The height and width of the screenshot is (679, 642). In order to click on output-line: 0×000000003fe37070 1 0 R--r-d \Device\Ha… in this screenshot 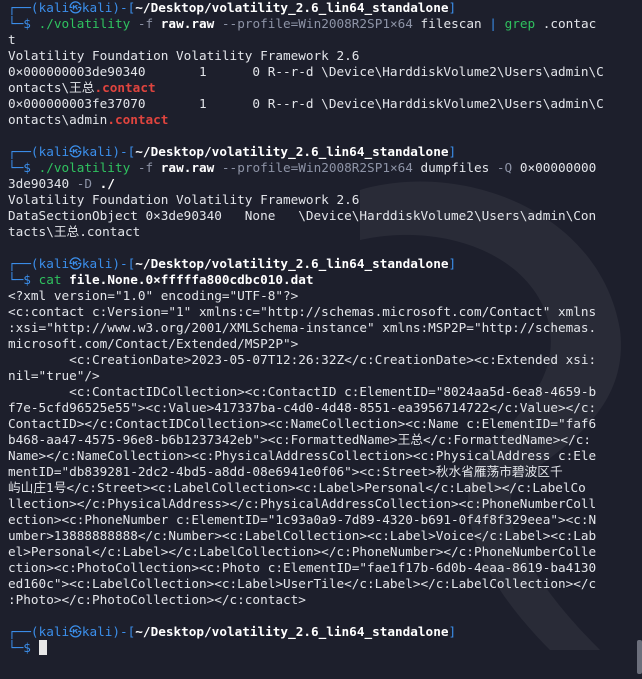, I will do `click(306, 103)`.